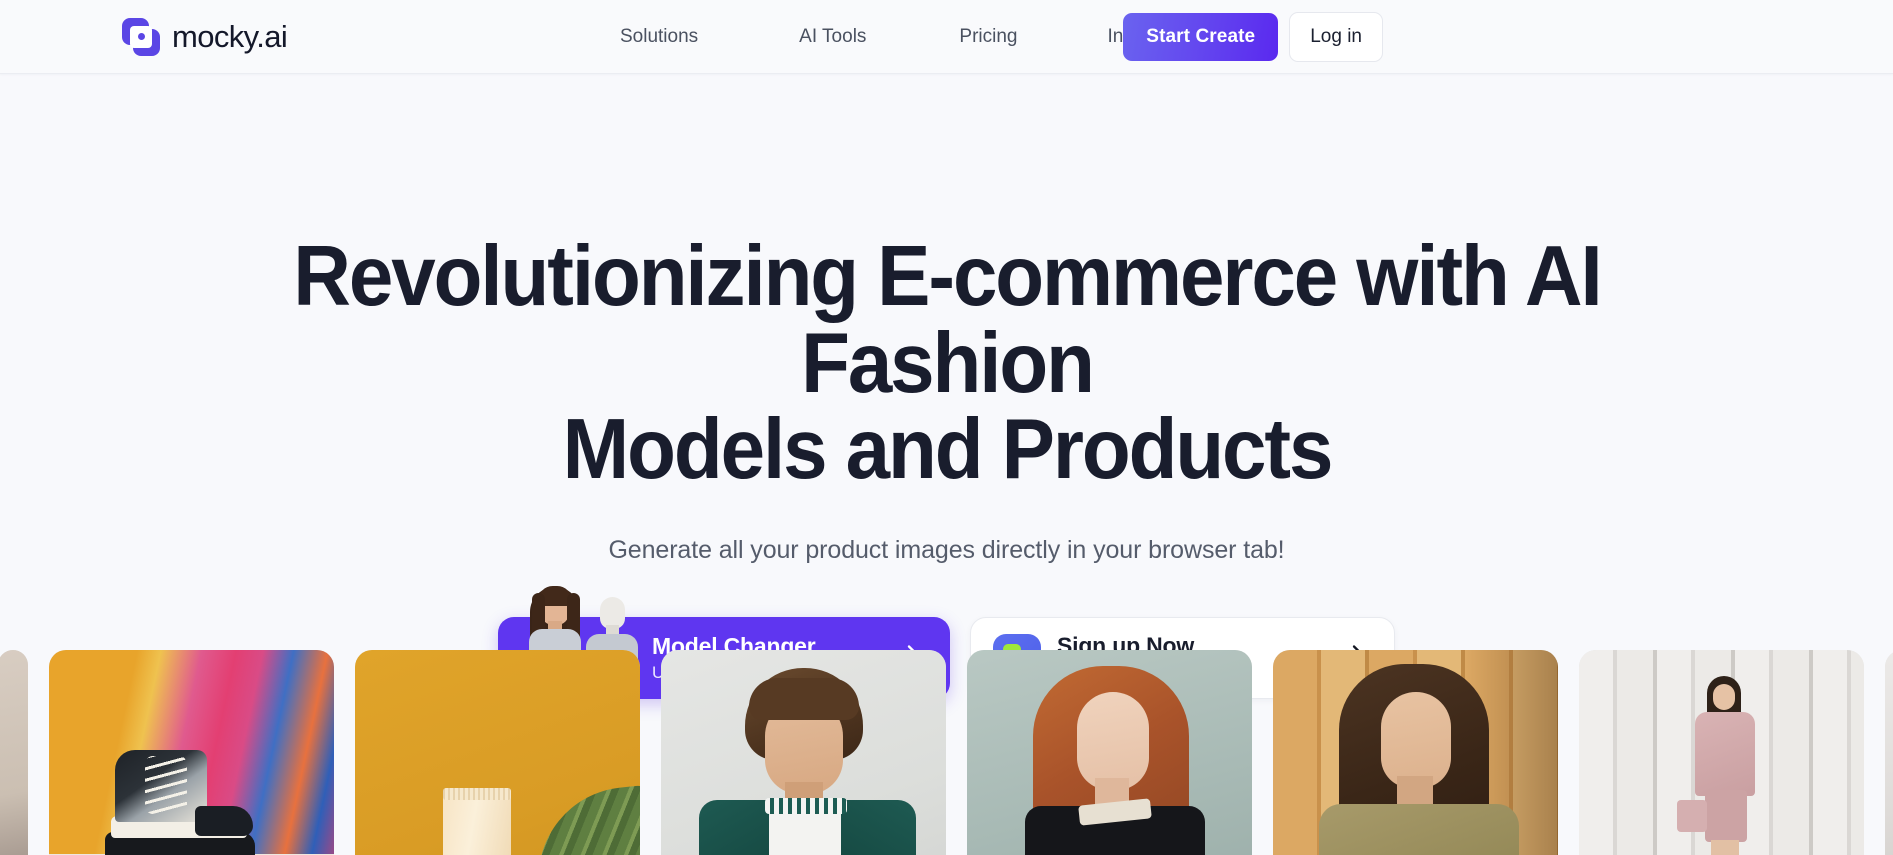 The image size is (1893, 855). I want to click on mocky-logo-icon, so click(141, 36).